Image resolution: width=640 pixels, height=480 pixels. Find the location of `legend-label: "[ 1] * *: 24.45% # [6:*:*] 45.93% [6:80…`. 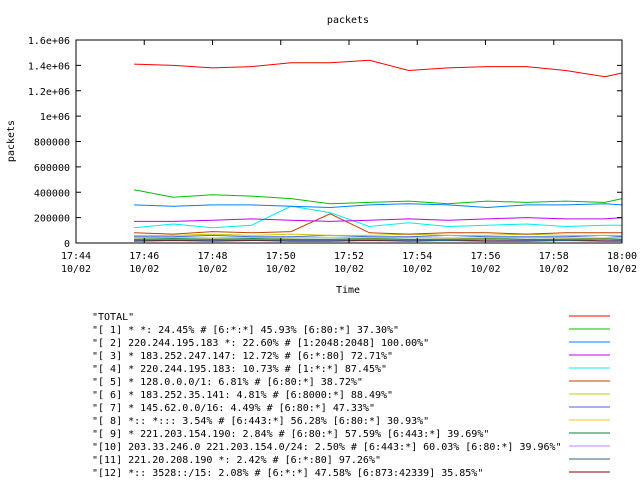

legend-label: "[ 1] * *: 24.45% # [6:*:*] 45.93% [6:80… is located at coordinates (245, 330).